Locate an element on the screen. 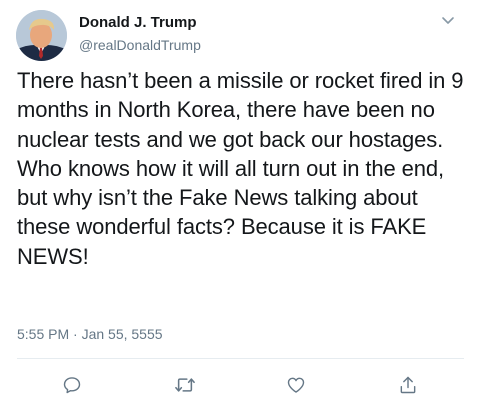 The height and width of the screenshot is (410, 480). share-button is located at coordinates (408, 385).